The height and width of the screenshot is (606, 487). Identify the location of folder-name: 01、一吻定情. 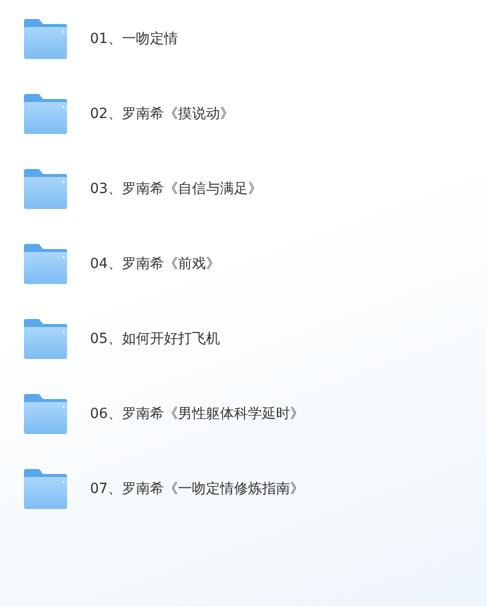
(134, 39).